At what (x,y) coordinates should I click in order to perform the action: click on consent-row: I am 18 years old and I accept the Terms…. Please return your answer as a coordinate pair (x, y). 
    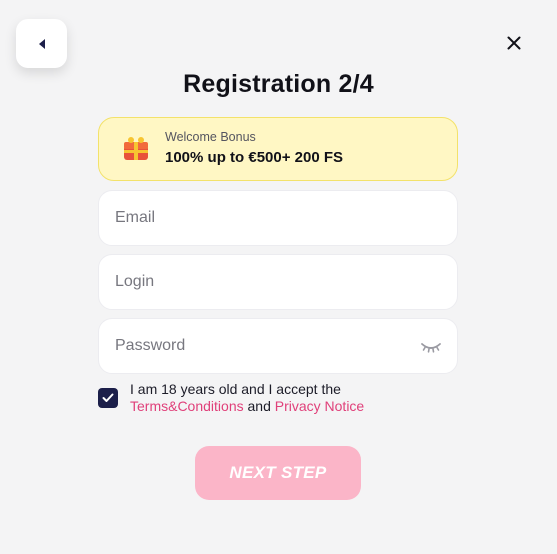
    Looking at the image, I should click on (278, 401).